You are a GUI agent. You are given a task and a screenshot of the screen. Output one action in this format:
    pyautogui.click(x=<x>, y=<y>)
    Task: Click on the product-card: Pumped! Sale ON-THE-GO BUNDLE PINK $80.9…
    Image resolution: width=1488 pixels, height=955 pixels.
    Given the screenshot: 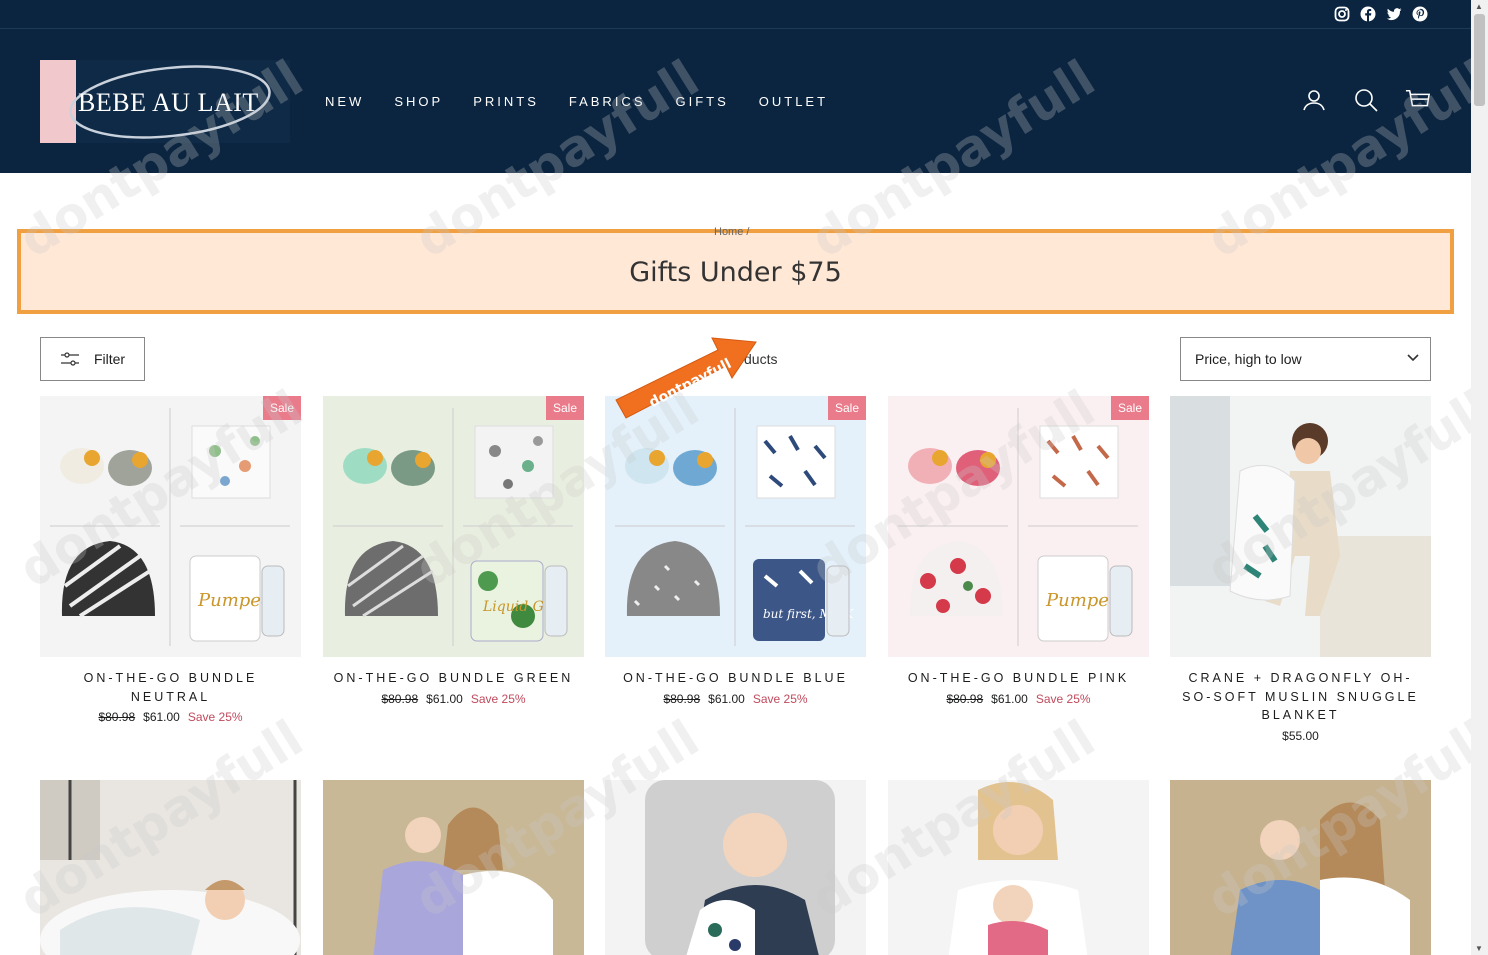 What is the action you would take?
    pyautogui.click(x=1018, y=551)
    